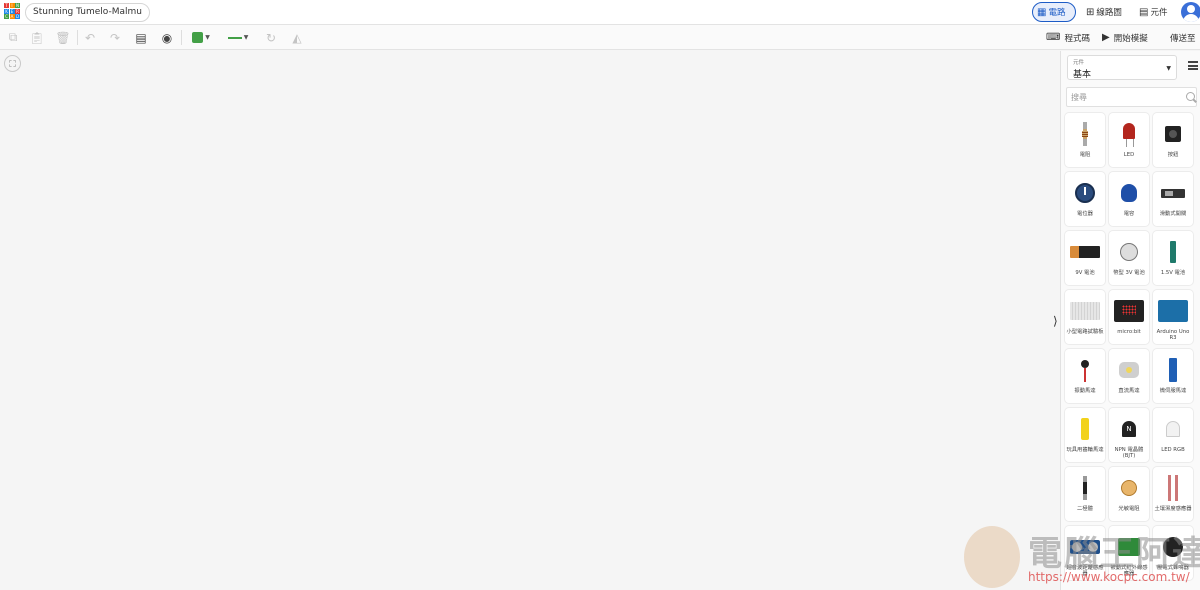 The width and height of the screenshot is (1200, 590). Describe the element at coordinates (1125, 37) in the screenshot. I see `start-simulation-button: ▶ 開始模擬` at that location.